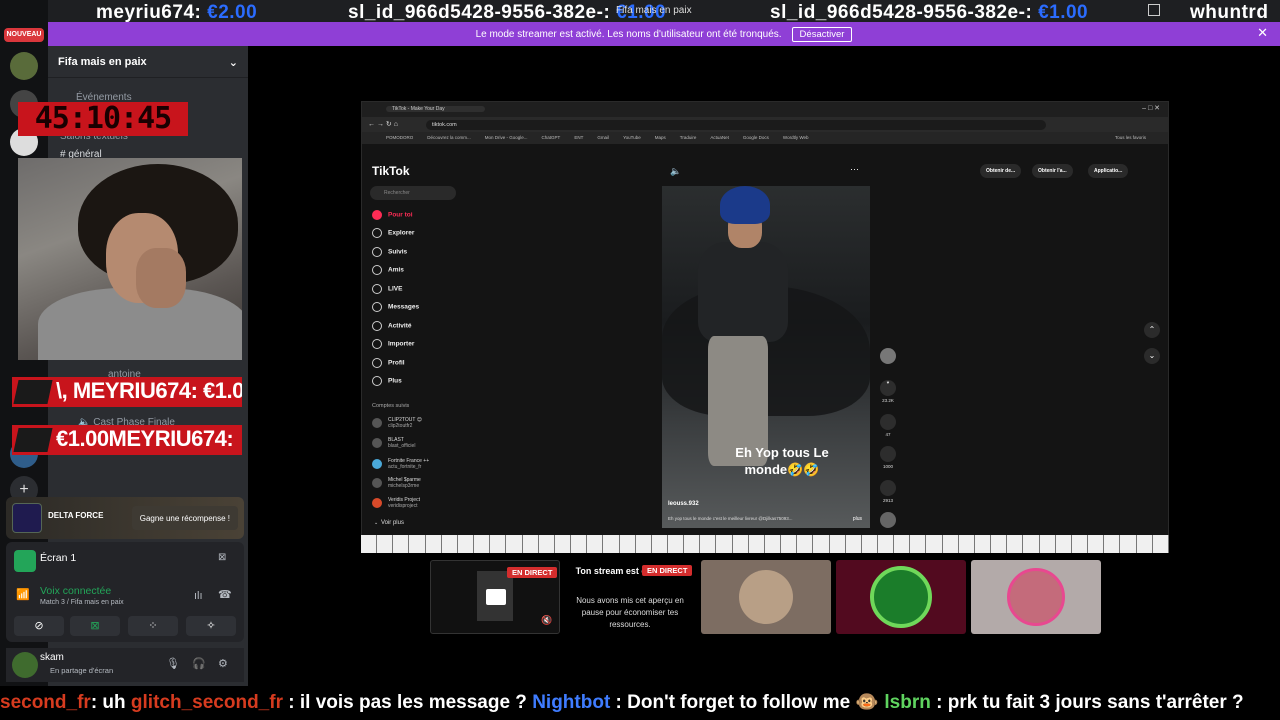 The width and height of the screenshot is (1280, 720). Describe the element at coordinates (857, 519) in the screenshot. I see `more-link: plus` at that location.